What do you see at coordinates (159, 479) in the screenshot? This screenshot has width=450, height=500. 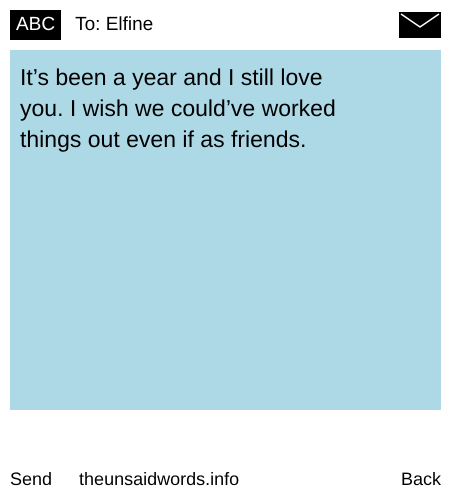 I see `site-address: theunsaidwords.info` at bounding box center [159, 479].